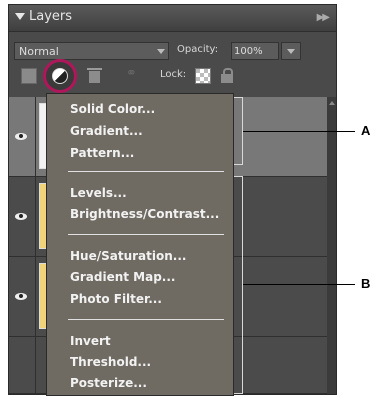 This screenshot has width=379, height=397. Describe the element at coordinates (172, 18) in the screenshot. I see `panel-titlebar: Layers ▶▶` at that location.